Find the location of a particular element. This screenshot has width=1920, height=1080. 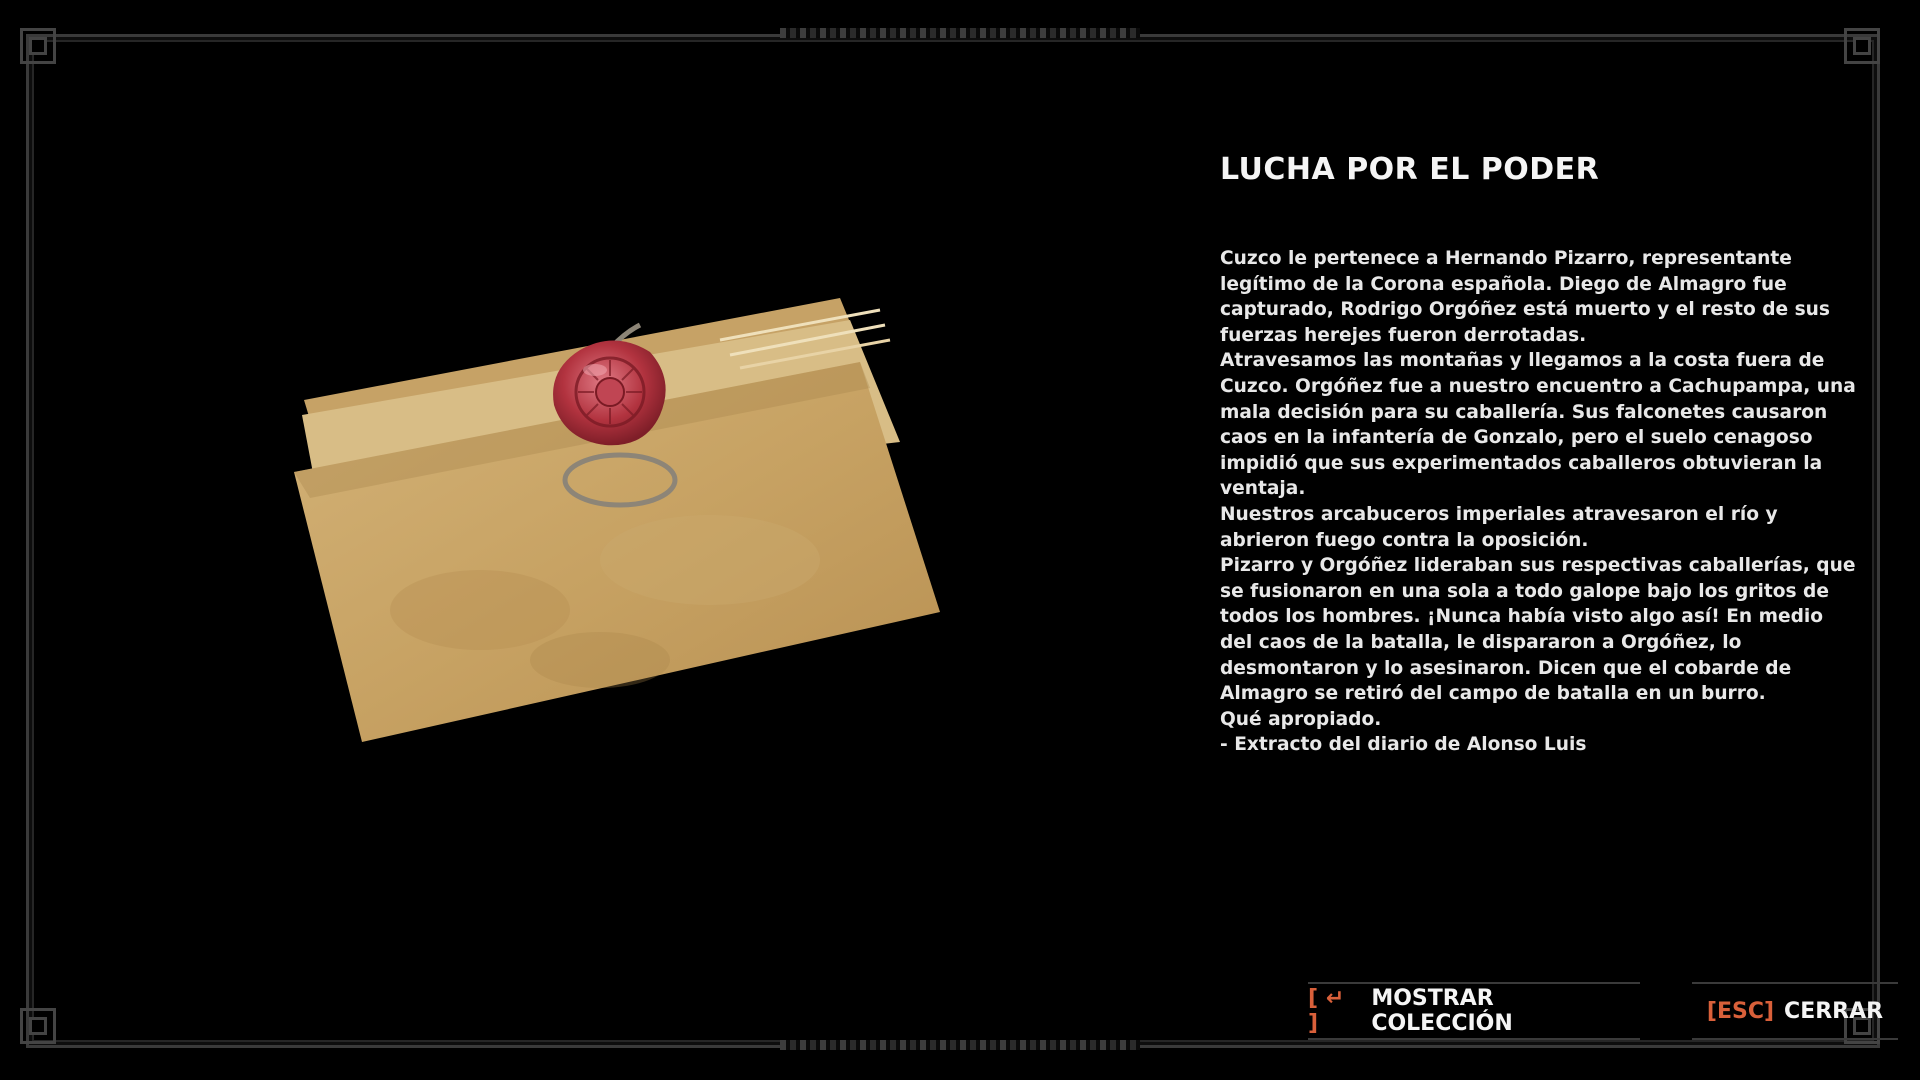

frame-top-ornament is located at coordinates (960, 33).